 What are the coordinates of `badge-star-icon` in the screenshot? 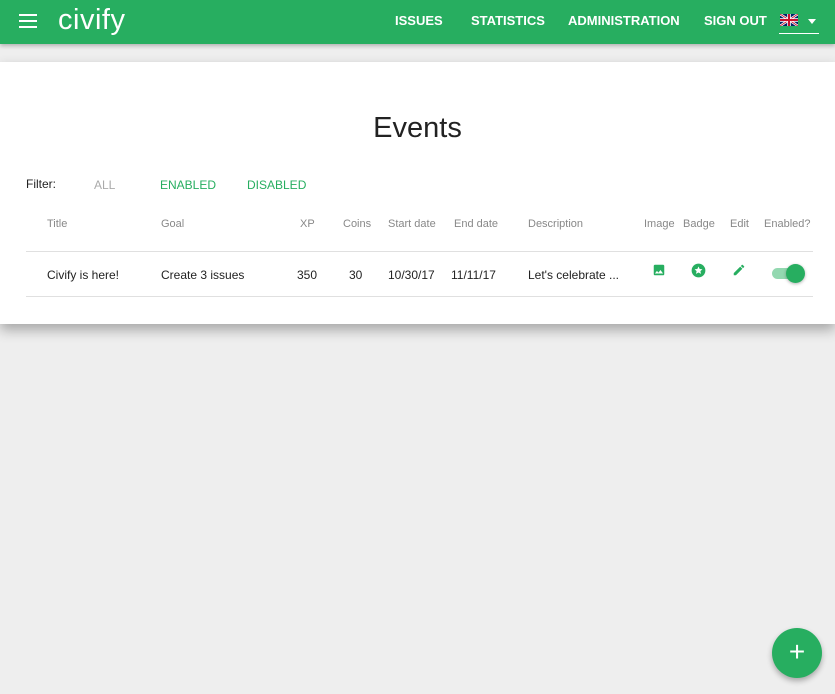 It's located at (698, 270).